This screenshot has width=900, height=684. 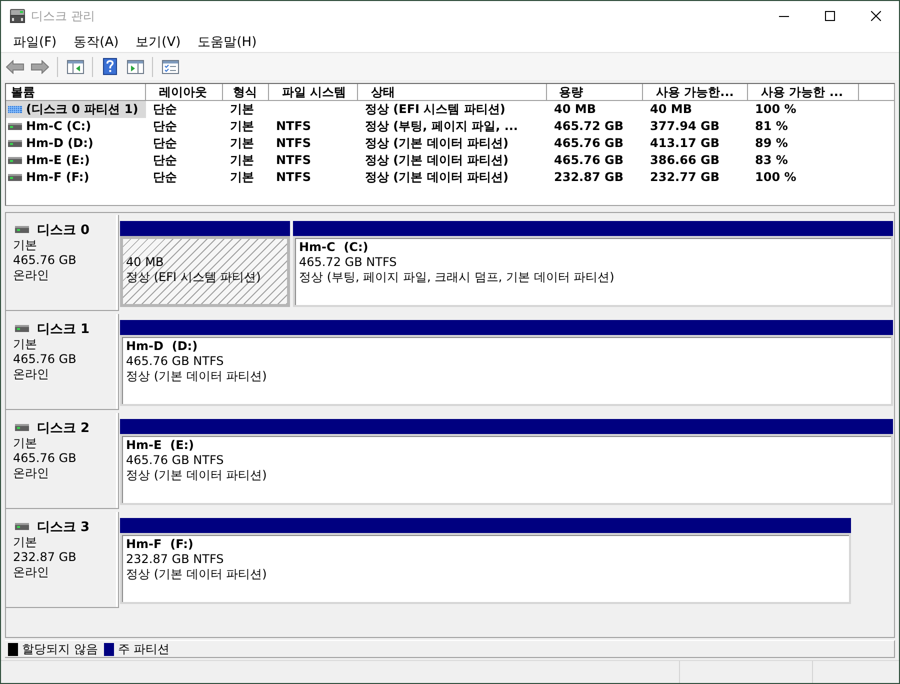 What do you see at coordinates (170, 67) in the screenshot?
I see `checklist-icon` at bounding box center [170, 67].